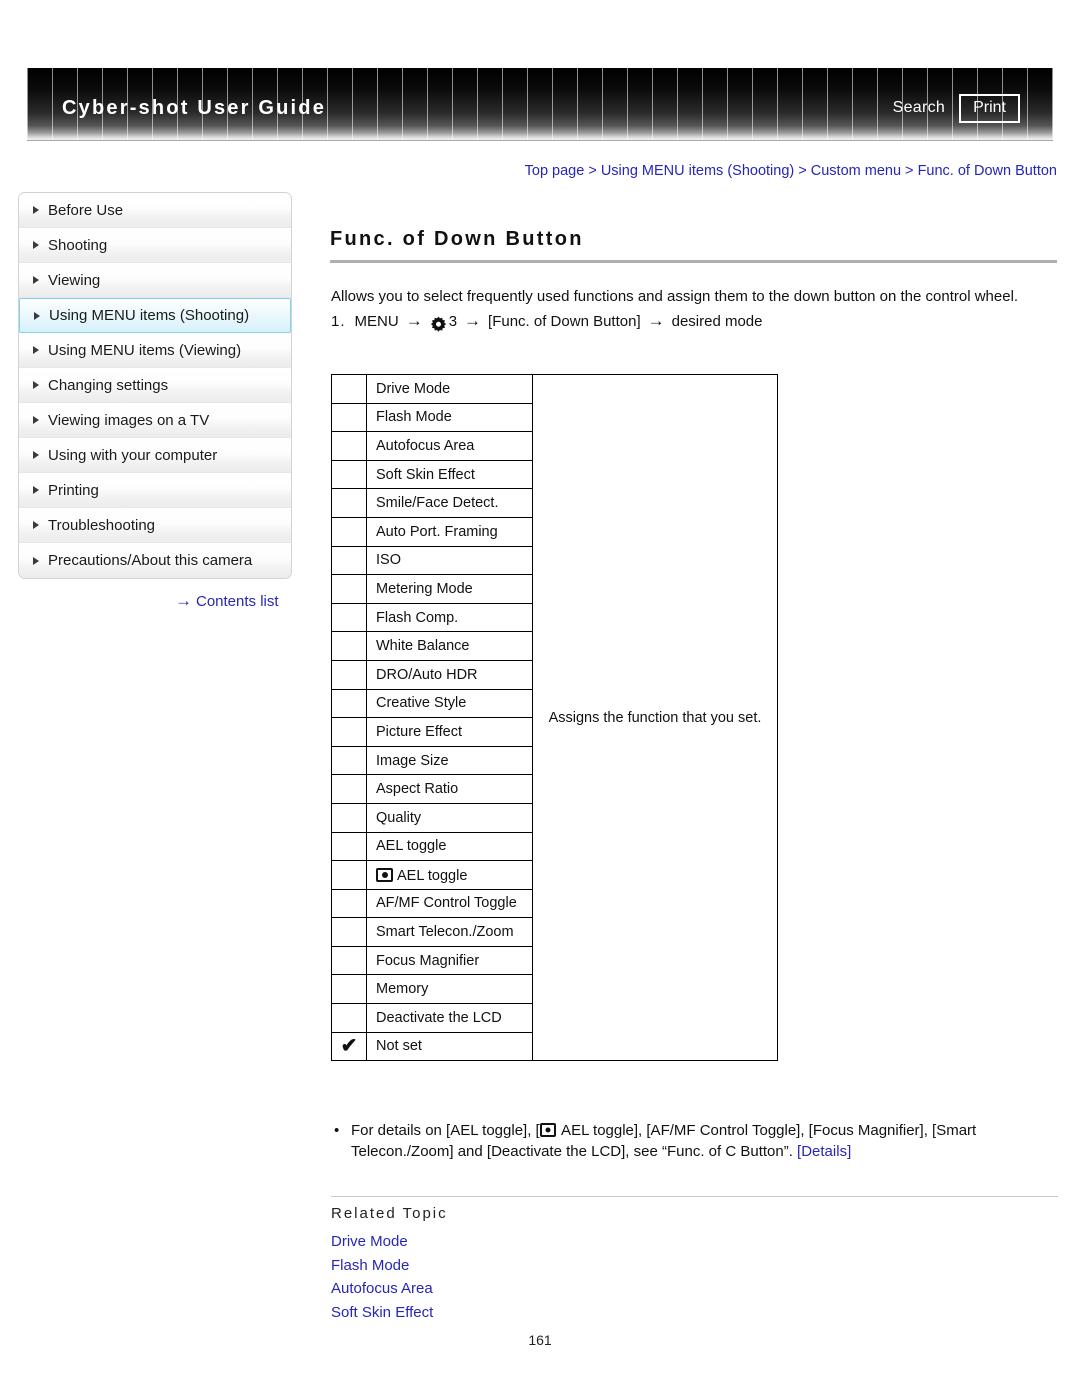 The image size is (1080, 1397). Describe the element at coordinates (445, 932) in the screenshot. I see `row-name-label: Smart Telecon./Zoom` at that location.